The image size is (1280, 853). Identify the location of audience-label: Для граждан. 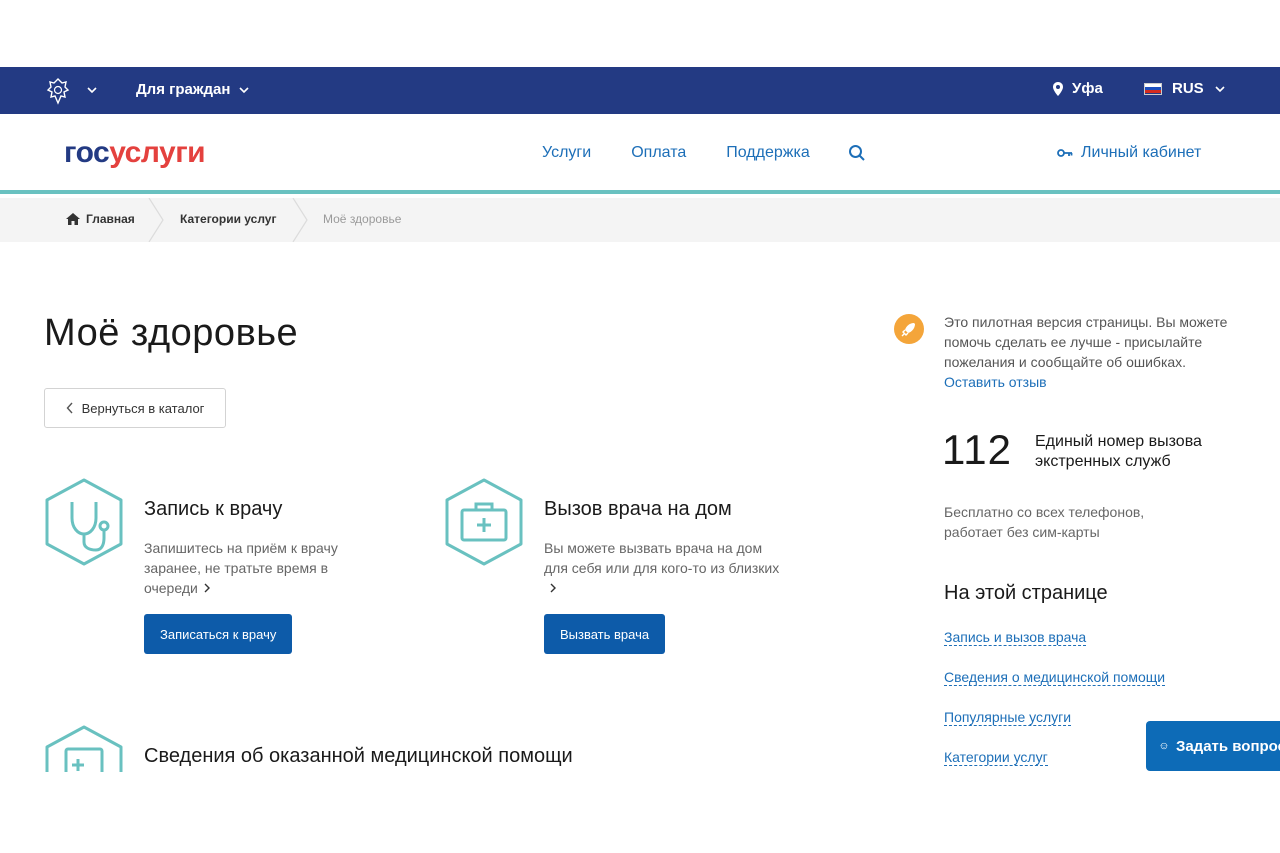
(183, 89).